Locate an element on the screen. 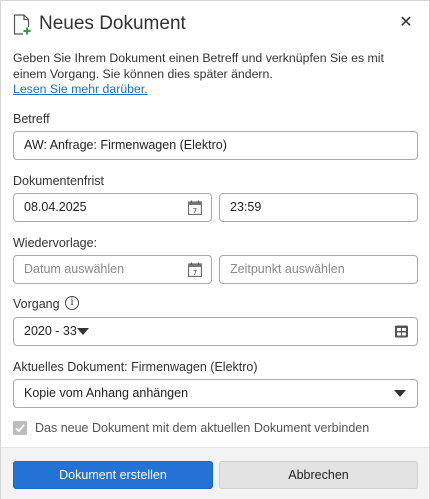  connect-checkbox is located at coordinates (20, 428).